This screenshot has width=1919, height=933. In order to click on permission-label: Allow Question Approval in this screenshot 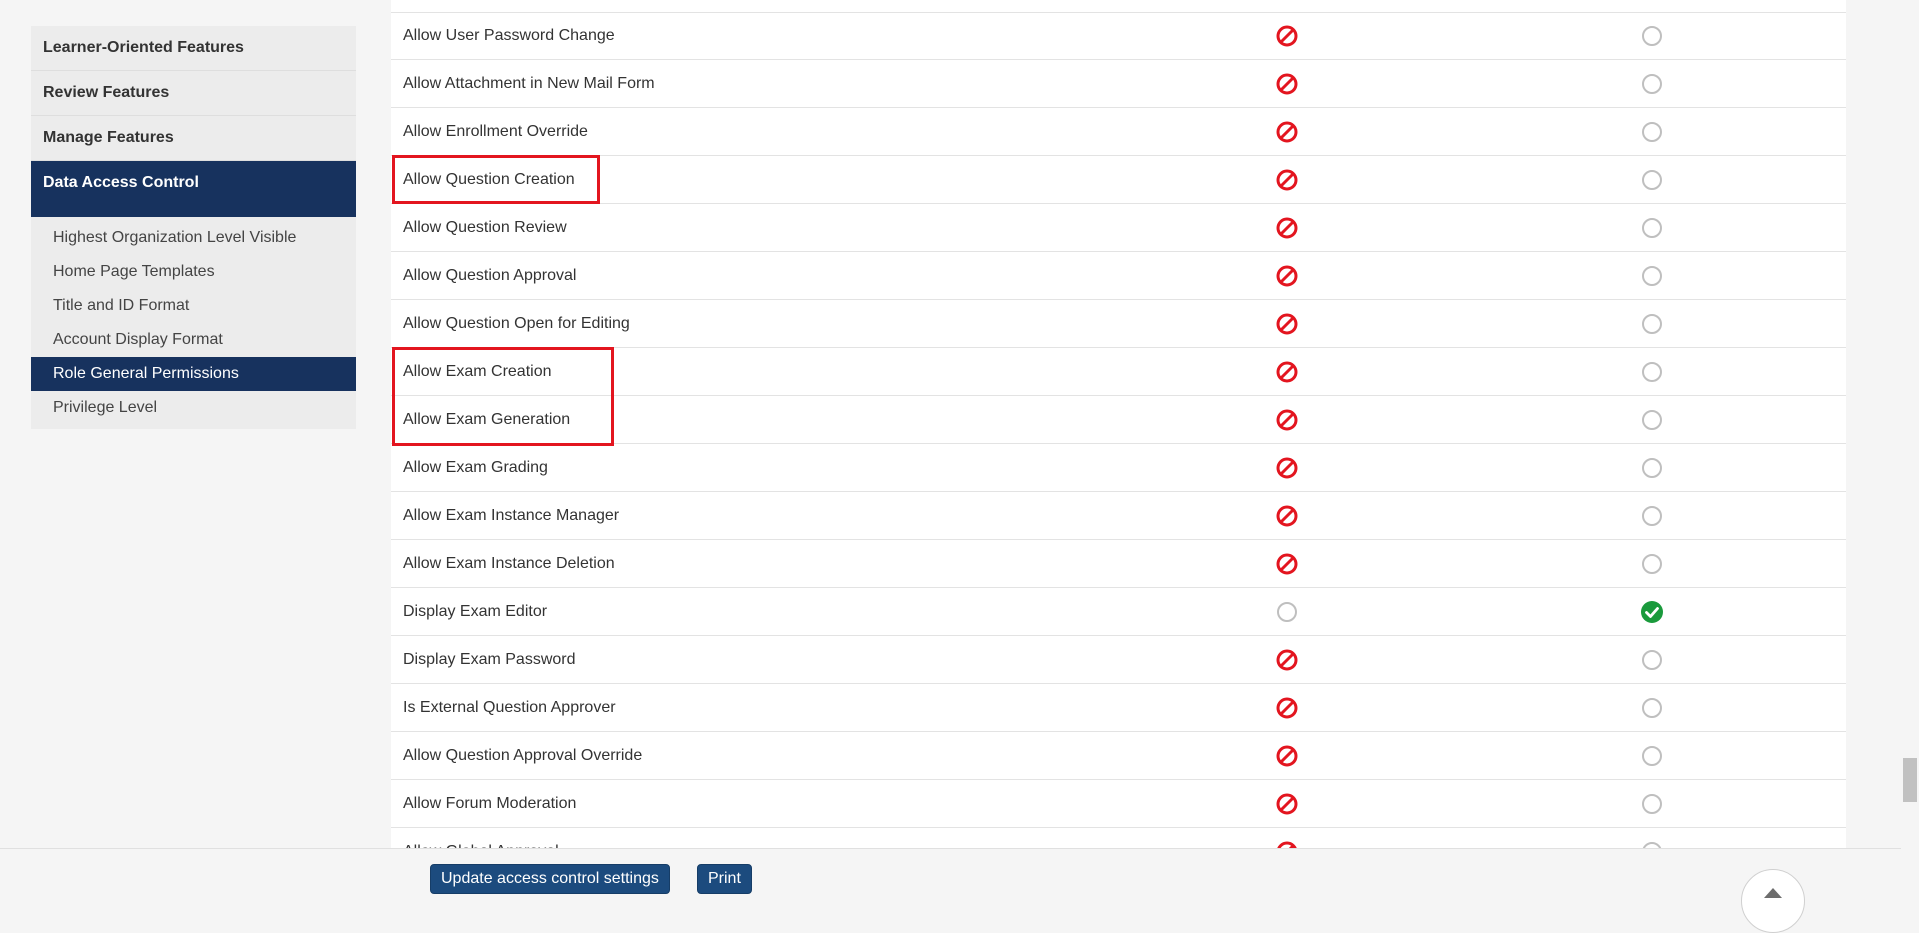, I will do `click(490, 275)`.